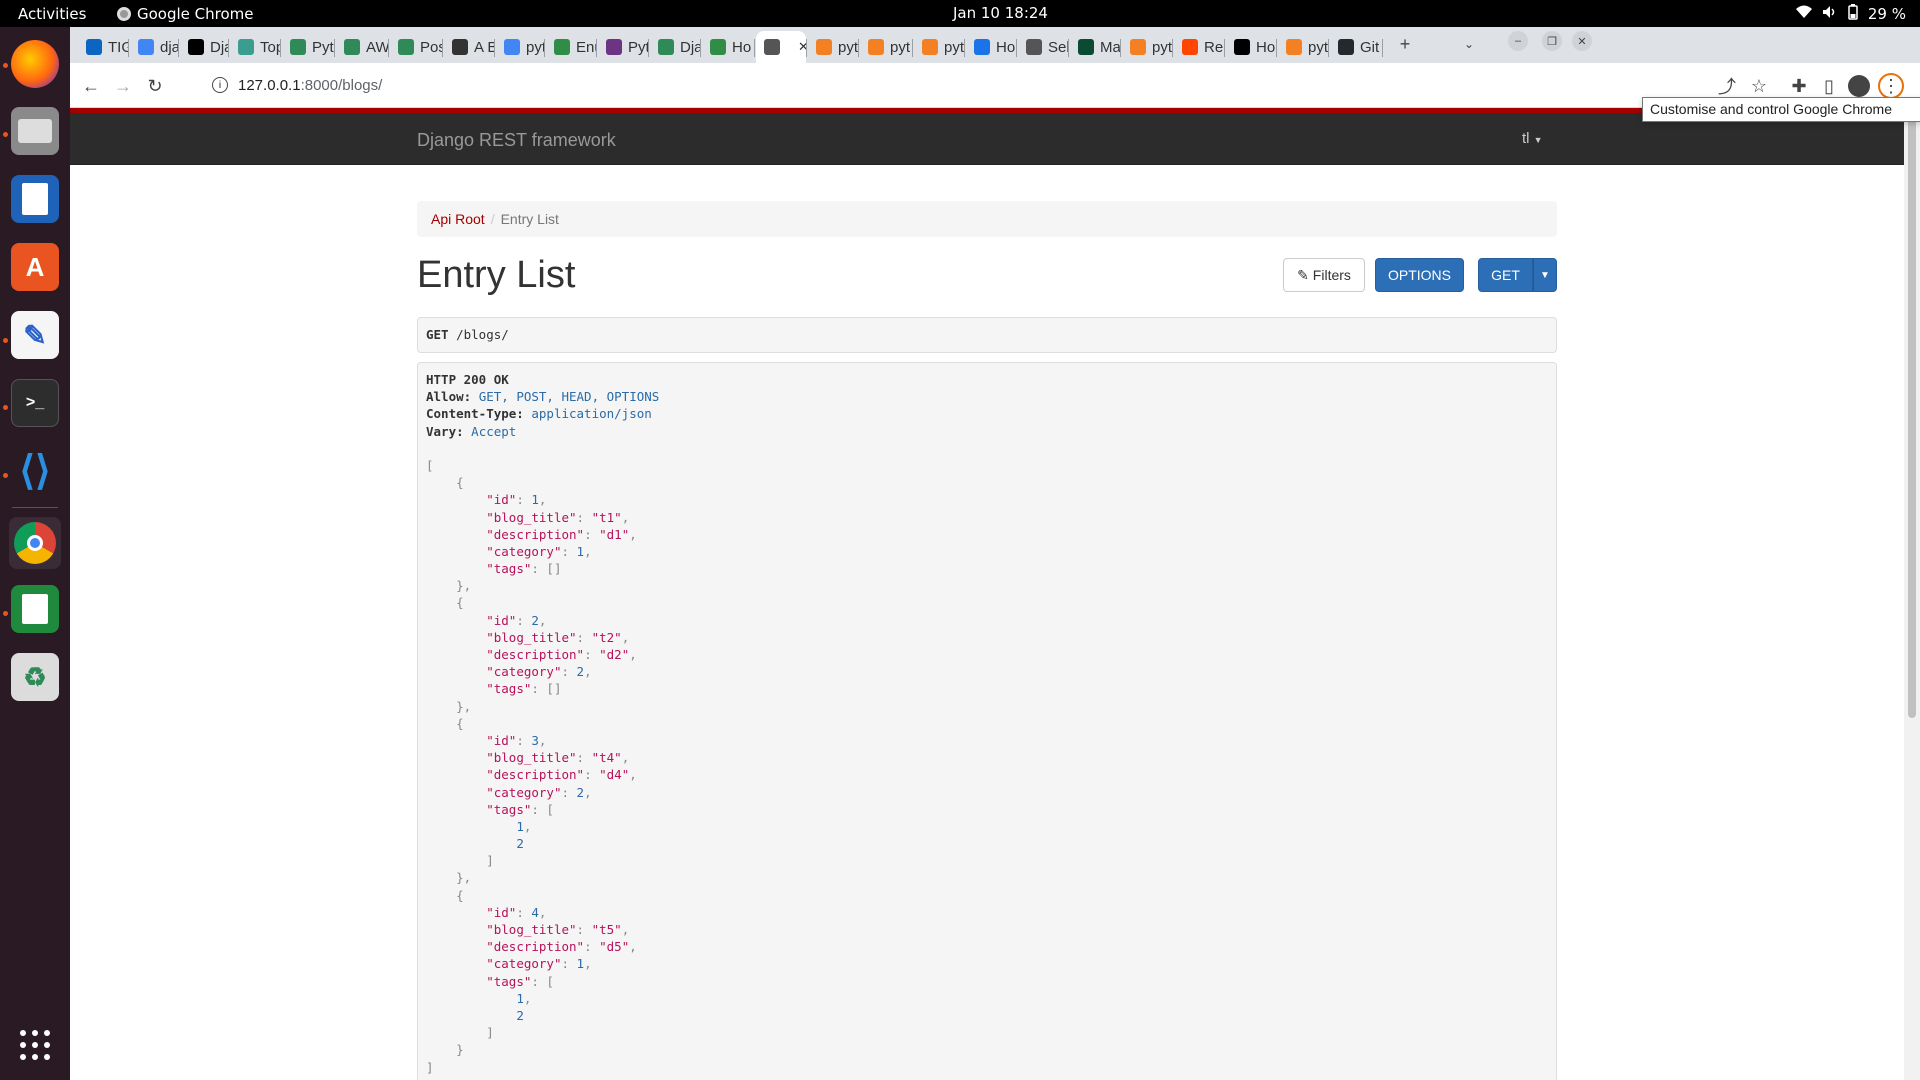 The width and height of the screenshot is (1920, 1080). Describe the element at coordinates (458, 219) in the screenshot. I see `breadcrumb-api-root: Api Root` at that location.